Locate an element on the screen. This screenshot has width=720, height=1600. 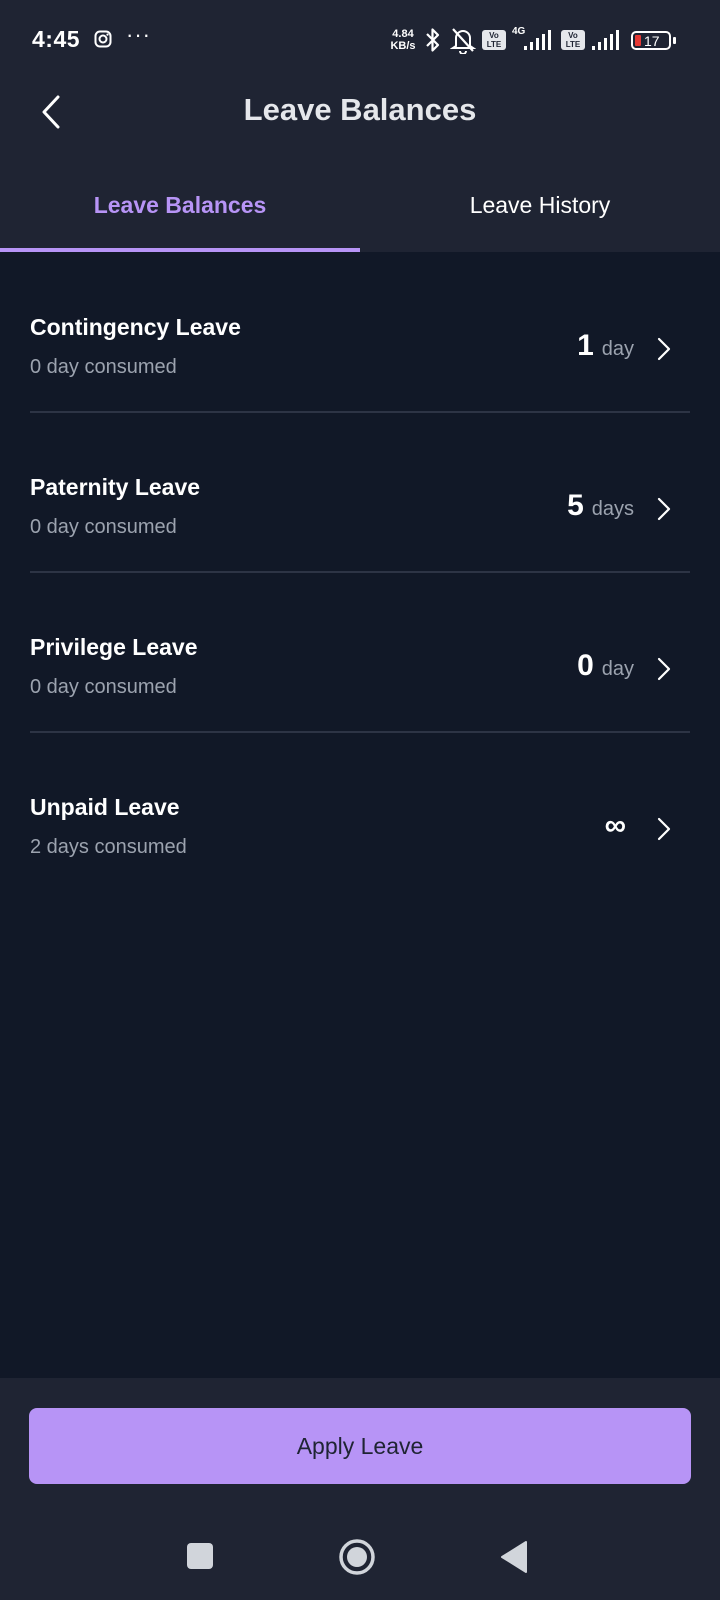
bell-off-icon is located at coordinates (463, 41).